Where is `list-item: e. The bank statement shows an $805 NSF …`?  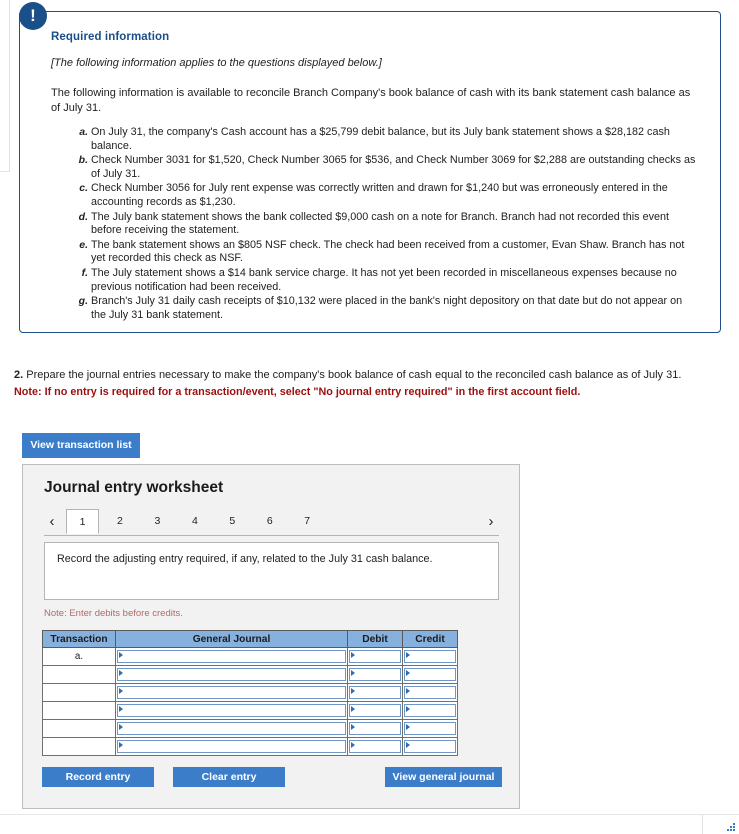 list-item: e. The bank statement shows an $805 NSF … is located at coordinates (388, 252).